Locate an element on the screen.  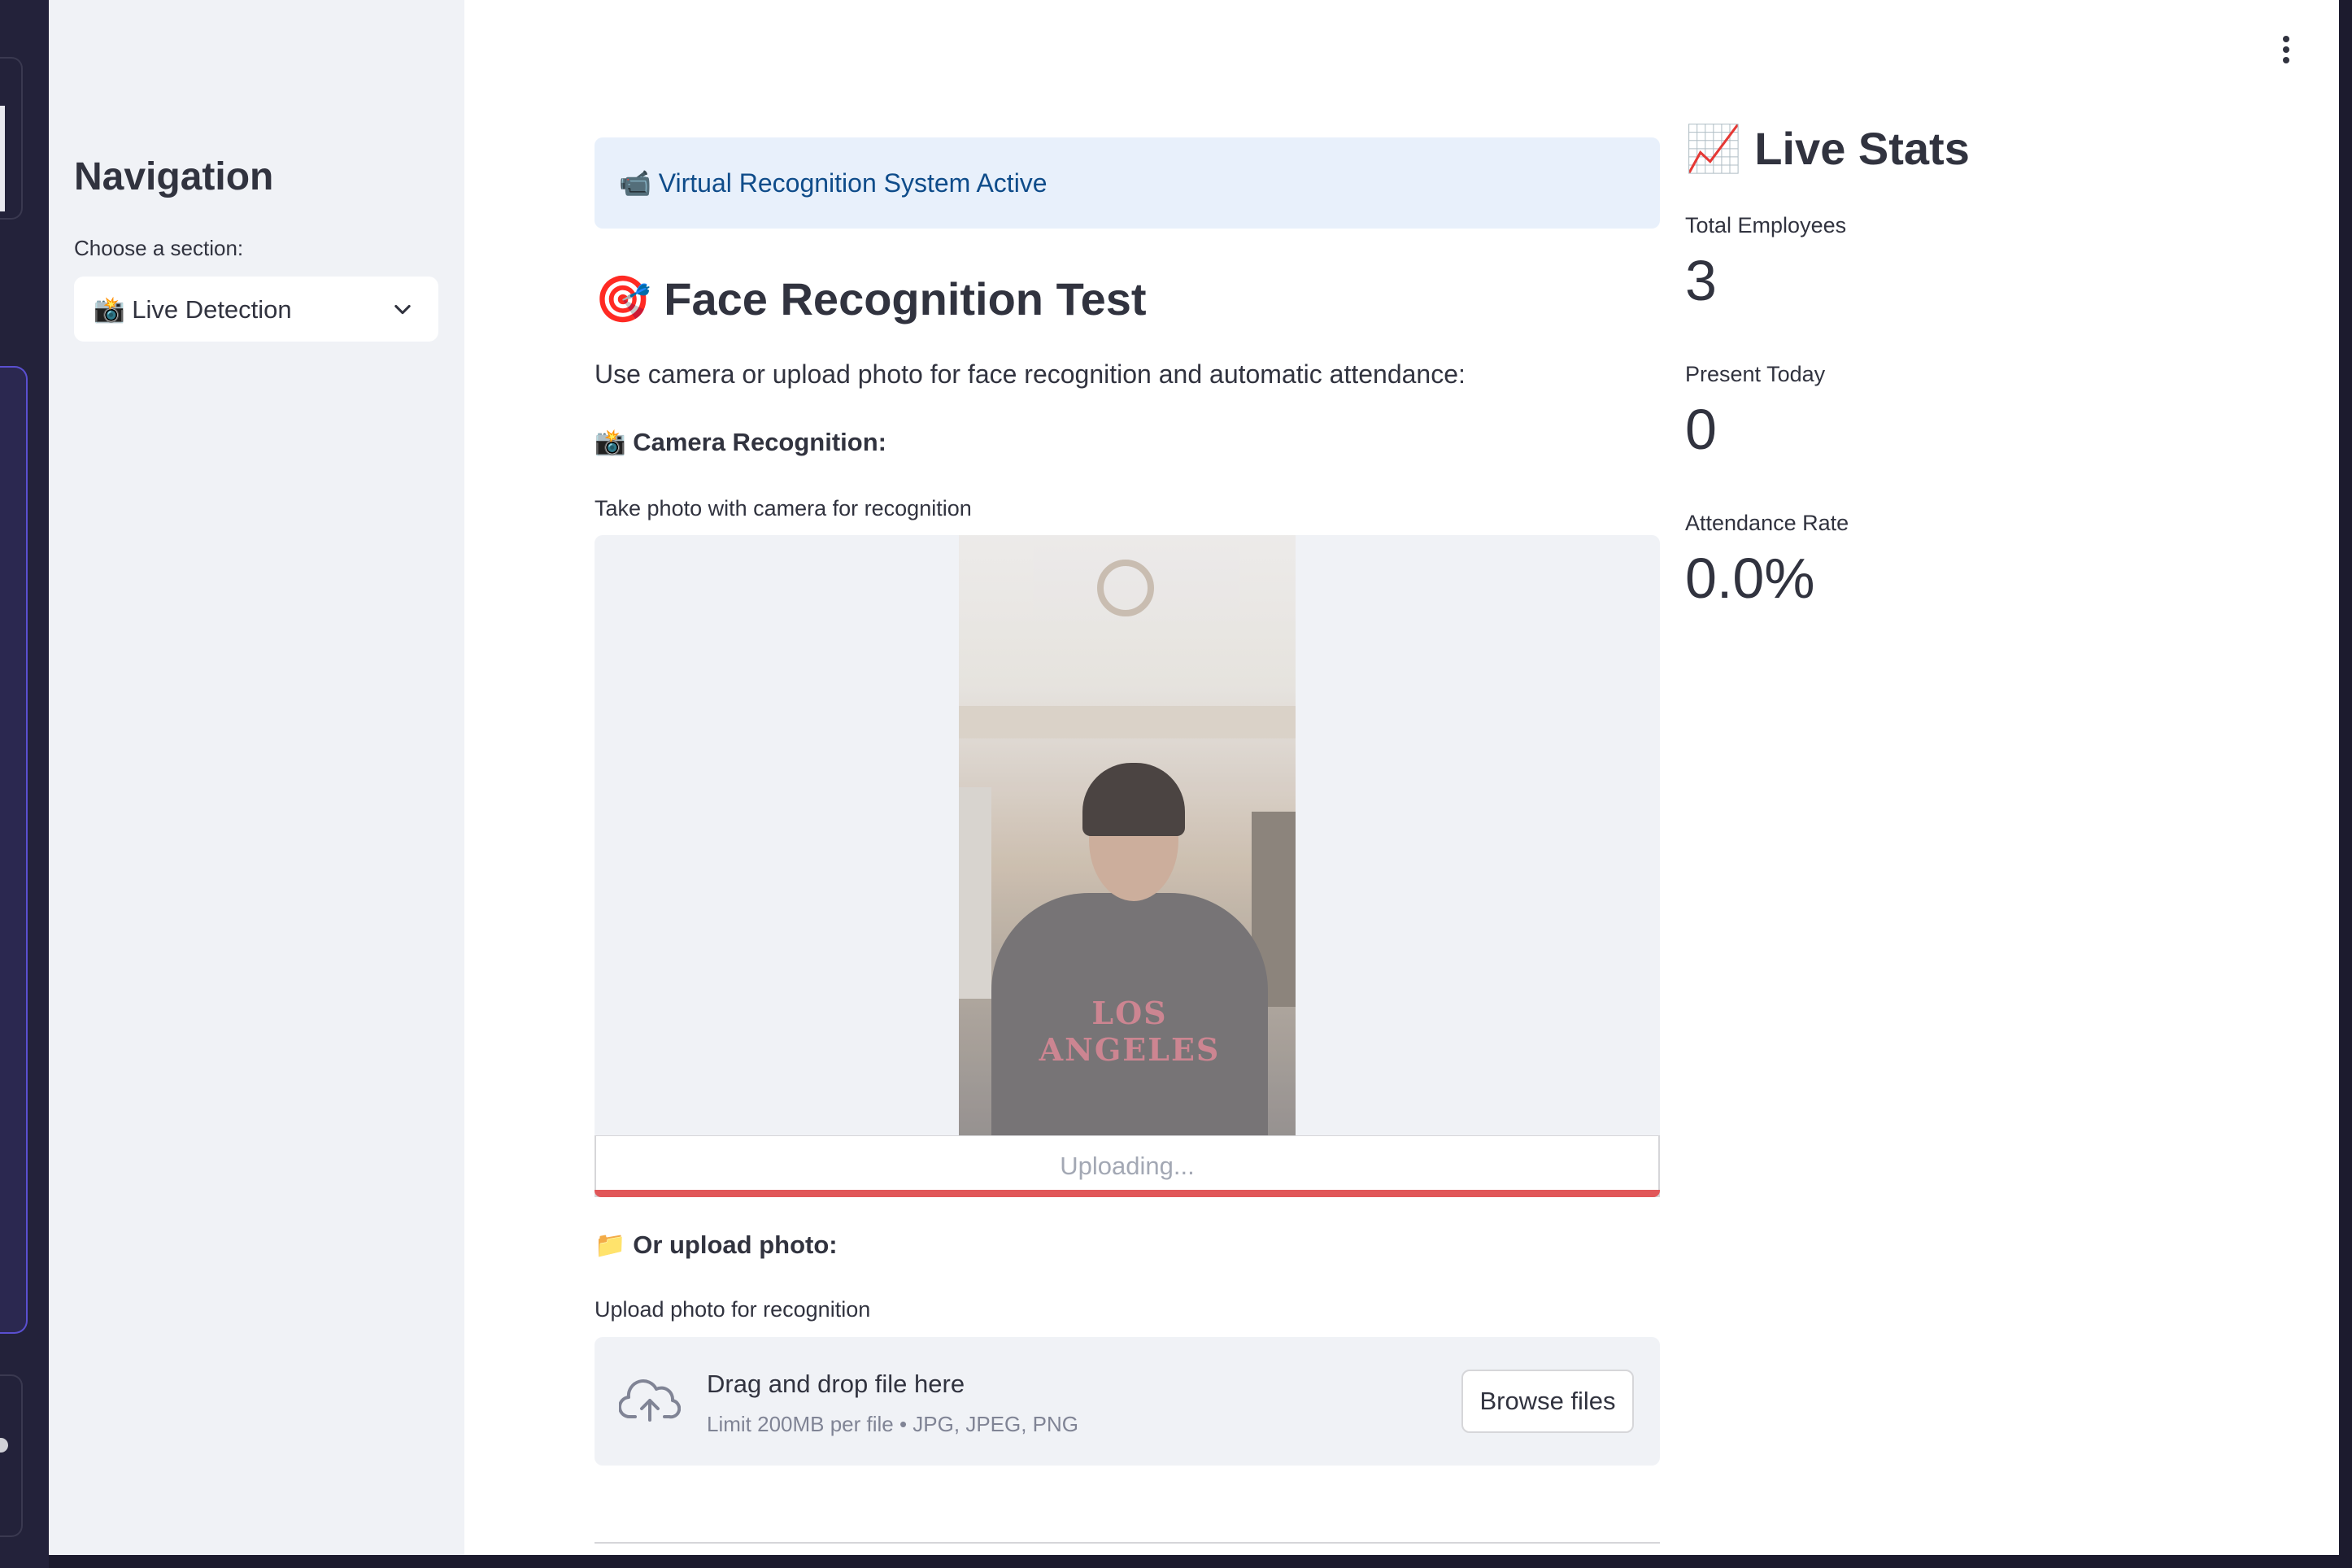
background-app-panel is located at coordinates (24, 784).